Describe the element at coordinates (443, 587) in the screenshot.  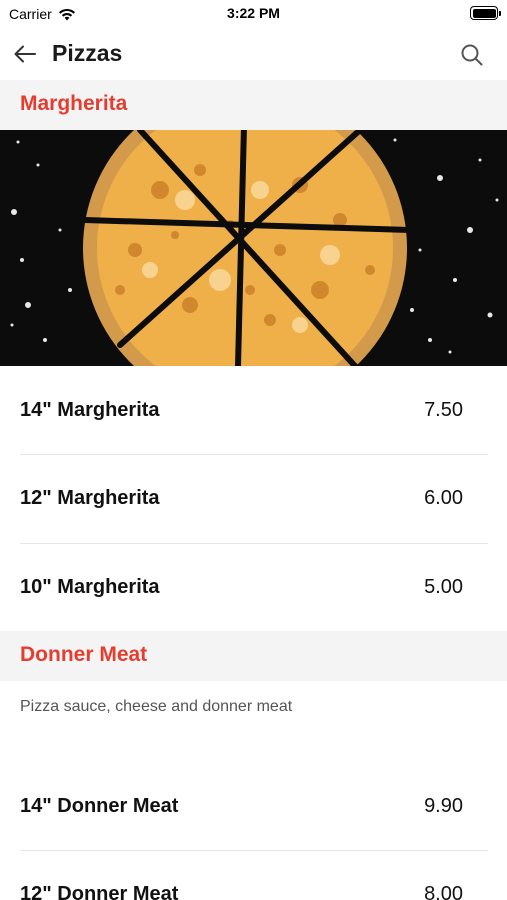
I see `item-price: 5.00` at that location.